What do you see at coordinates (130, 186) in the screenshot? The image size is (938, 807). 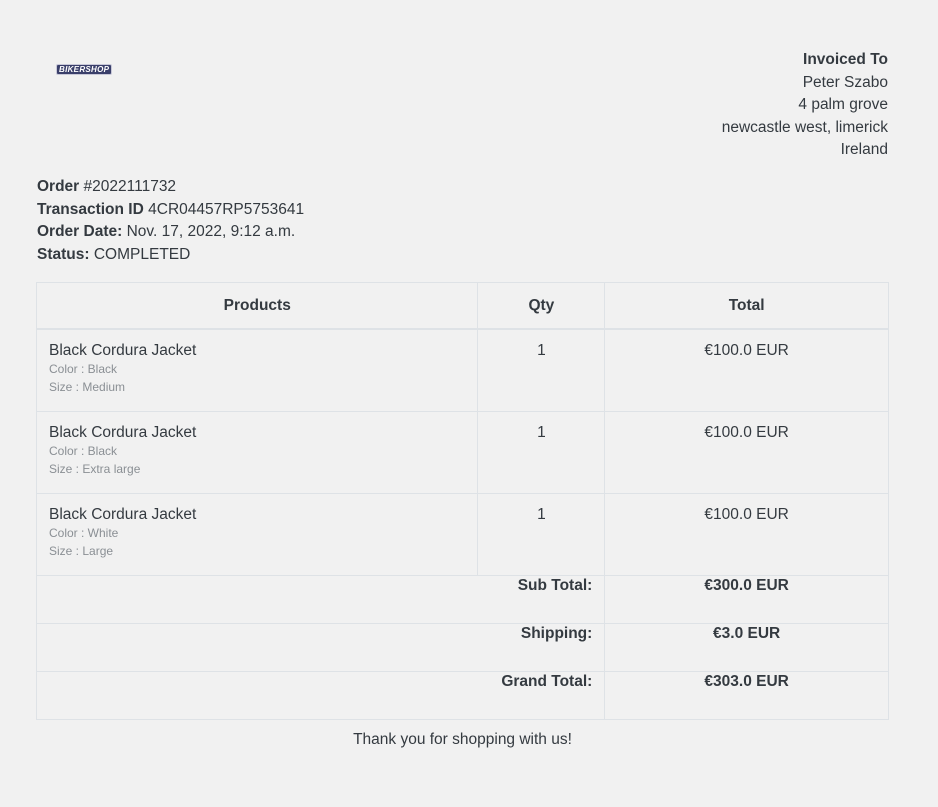 I see `order-number: #2022111732` at bounding box center [130, 186].